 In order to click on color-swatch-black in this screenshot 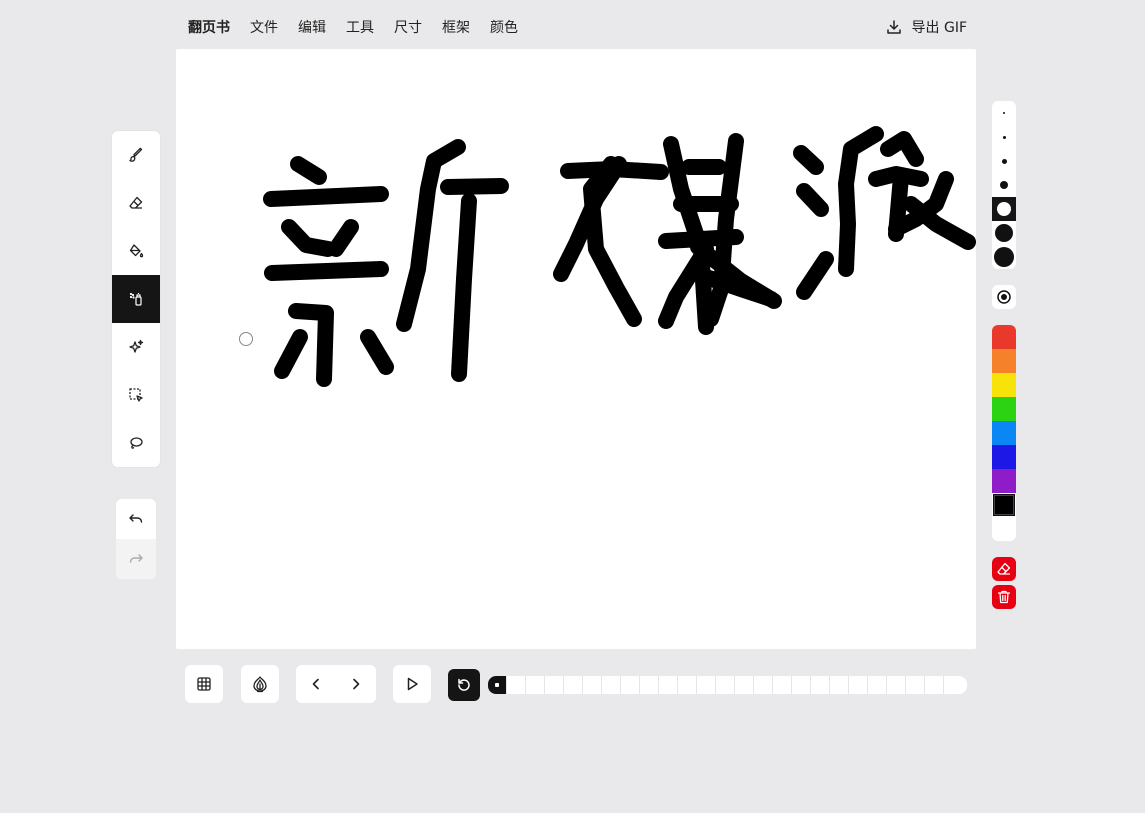, I will do `click(1004, 505)`.